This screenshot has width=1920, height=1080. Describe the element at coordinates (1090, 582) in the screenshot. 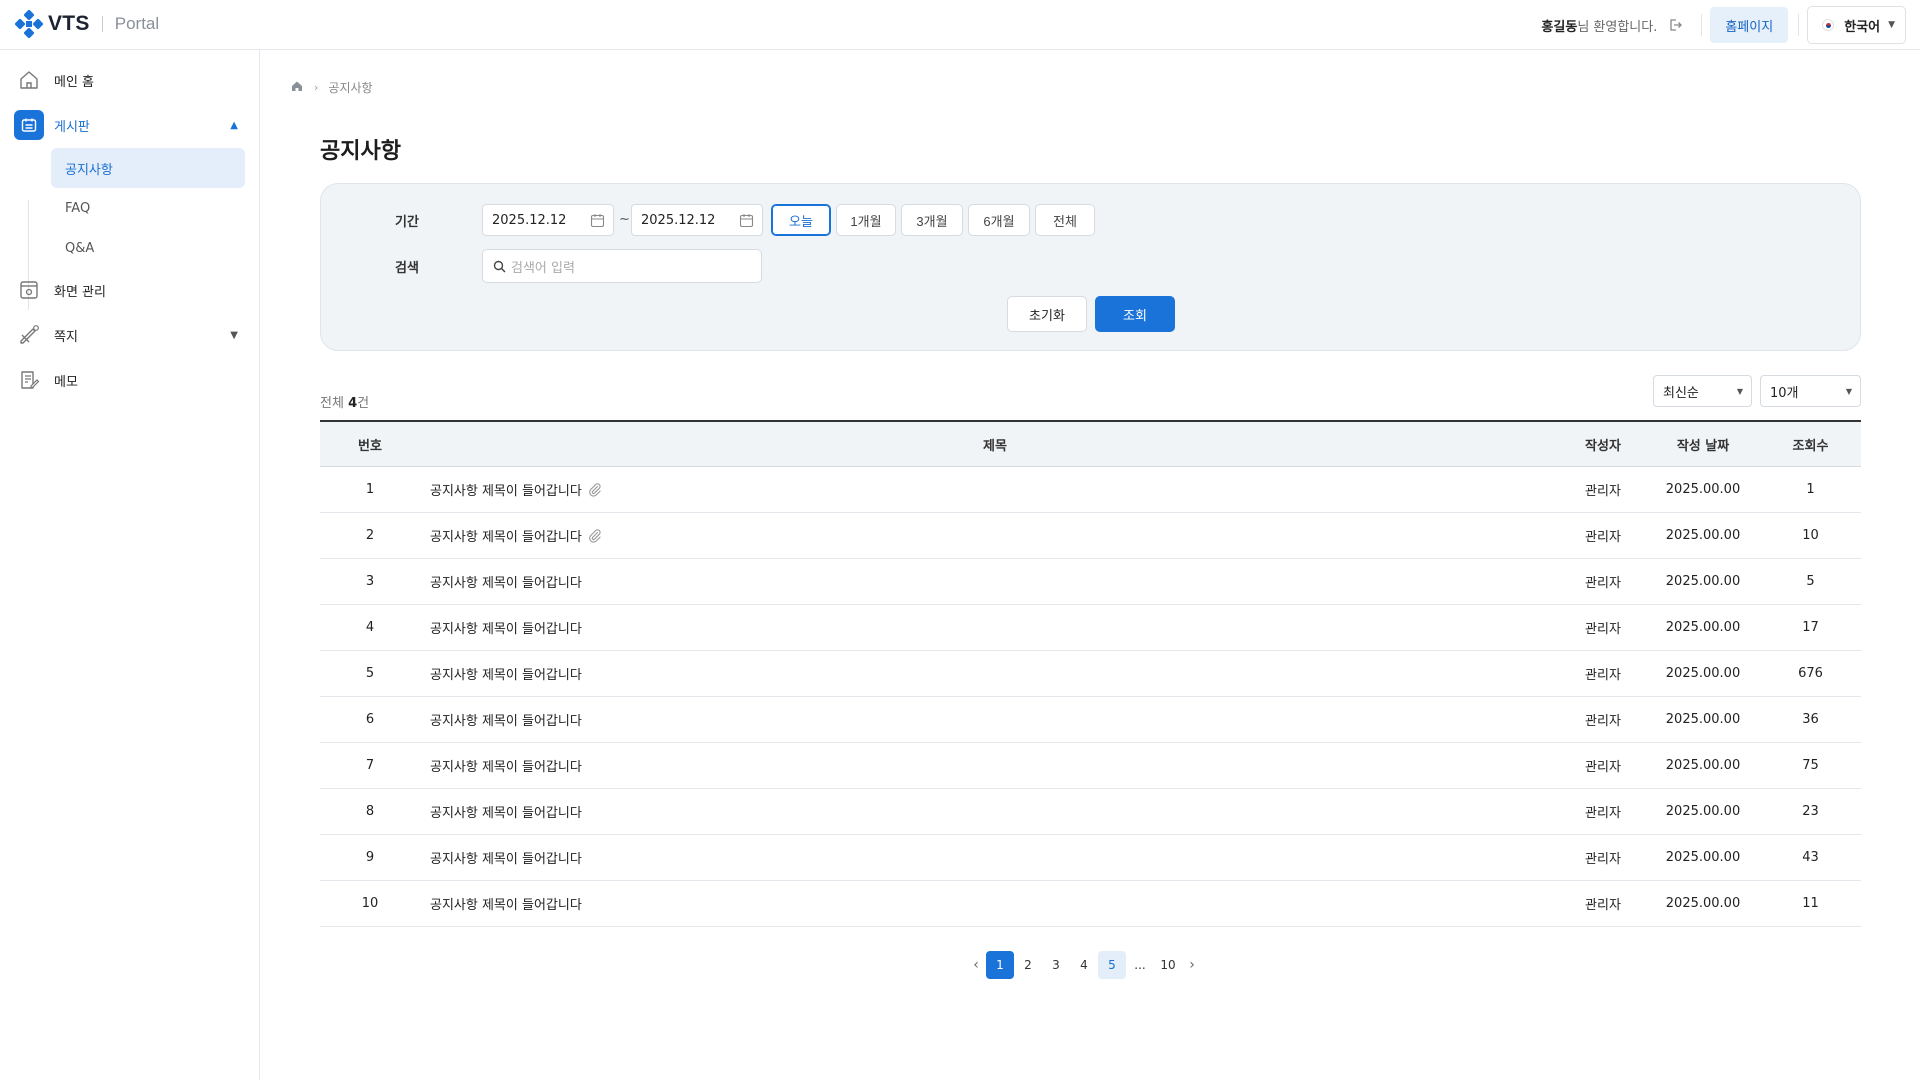

I see `table-row: 3 공지사항 제목이 들어갑니다 관리자 2025.00.00 5` at that location.